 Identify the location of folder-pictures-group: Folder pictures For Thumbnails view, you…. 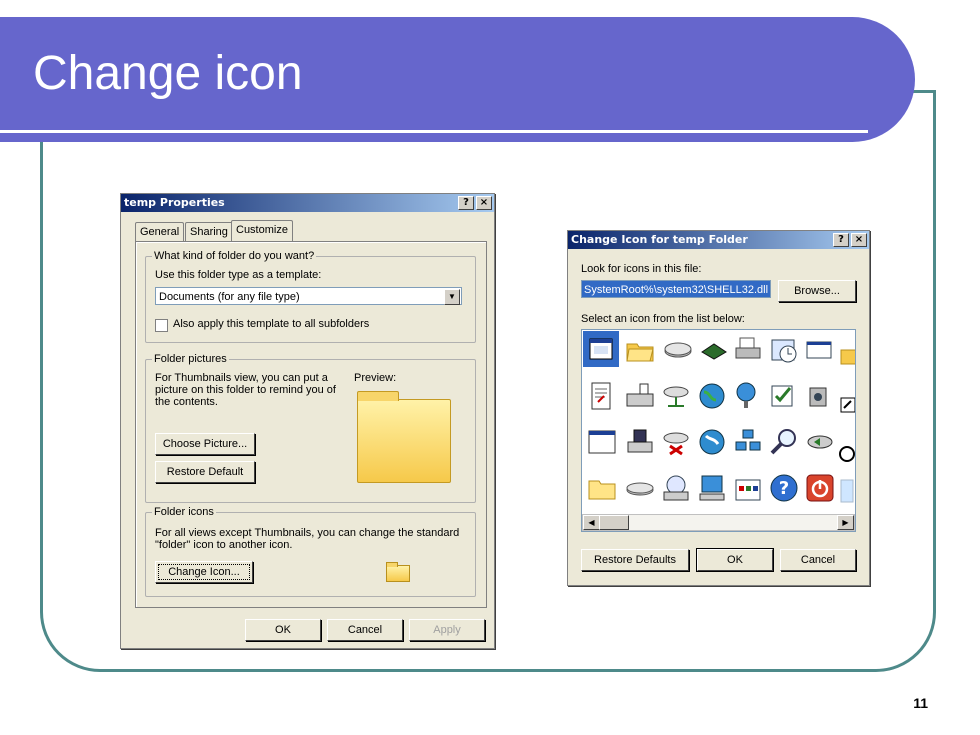
(310, 428).